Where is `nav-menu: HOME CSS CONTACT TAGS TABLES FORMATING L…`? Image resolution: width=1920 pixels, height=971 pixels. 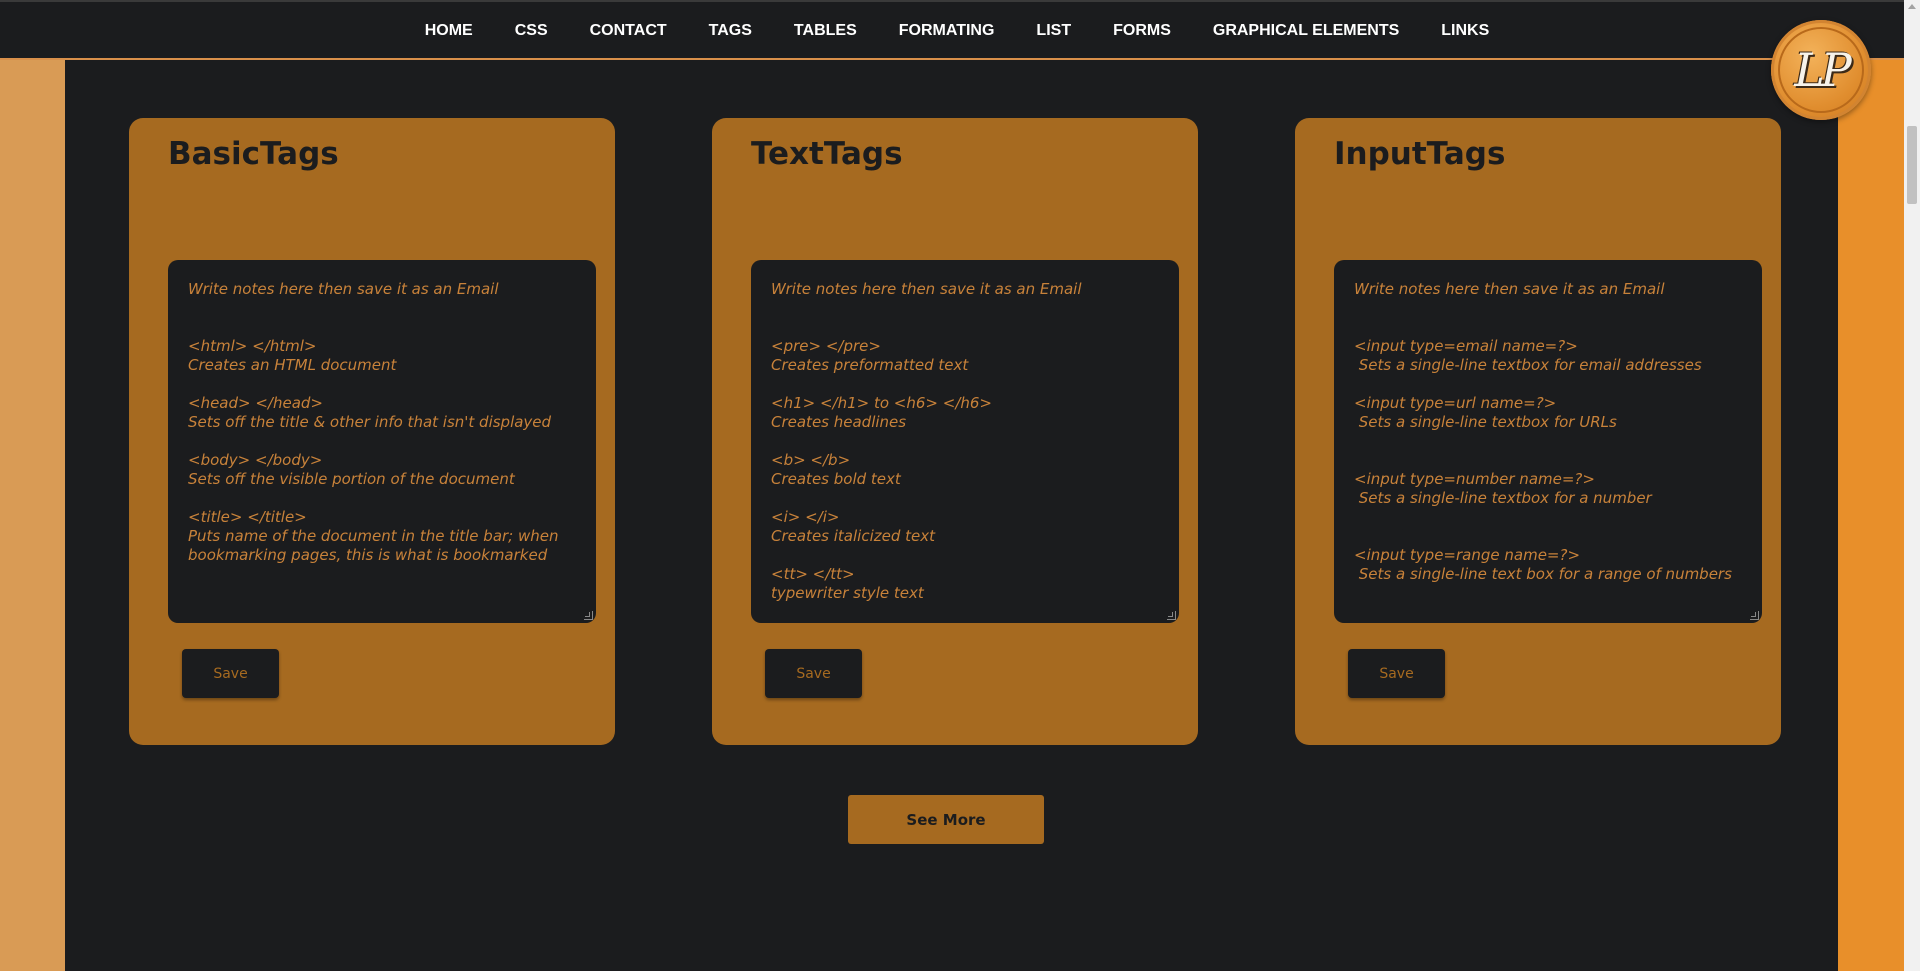
nav-menu: HOME CSS CONTACT TAGS TABLES FORMATING L… is located at coordinates (952, 31).